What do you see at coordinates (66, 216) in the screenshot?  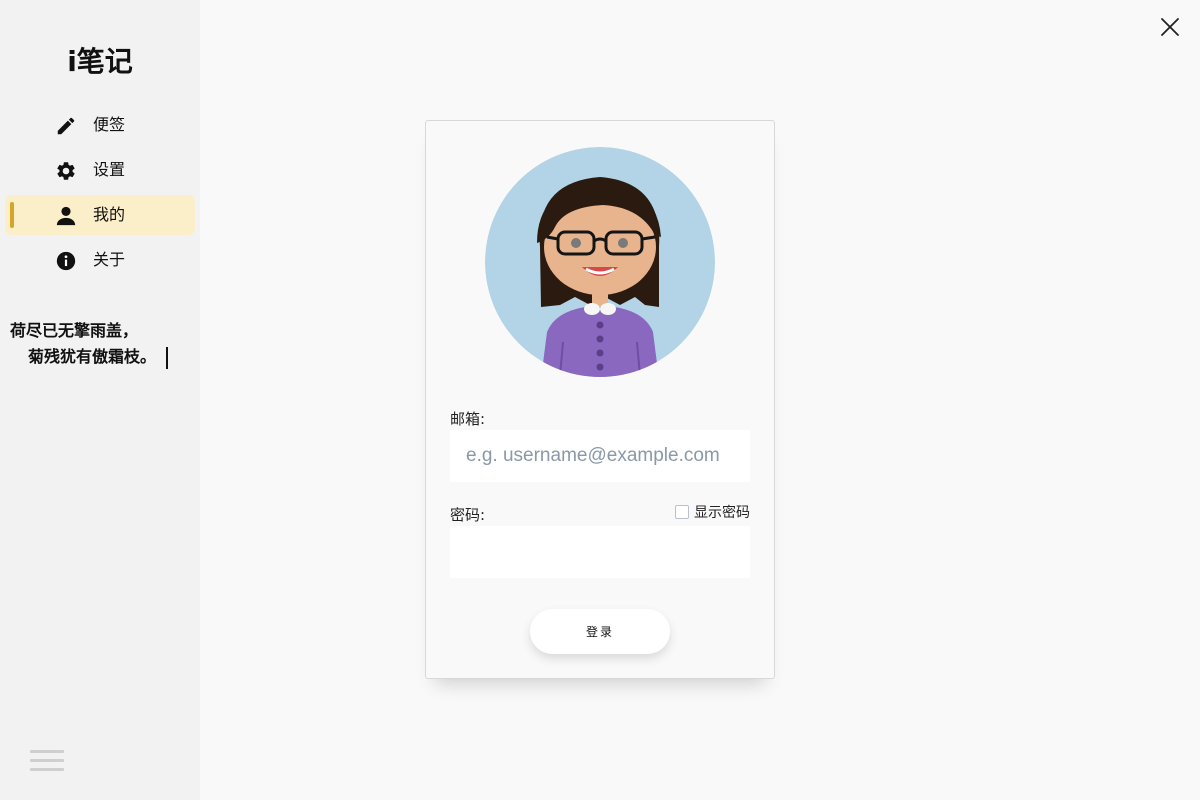 I see `user-icon` at bounding box center [66, 216].